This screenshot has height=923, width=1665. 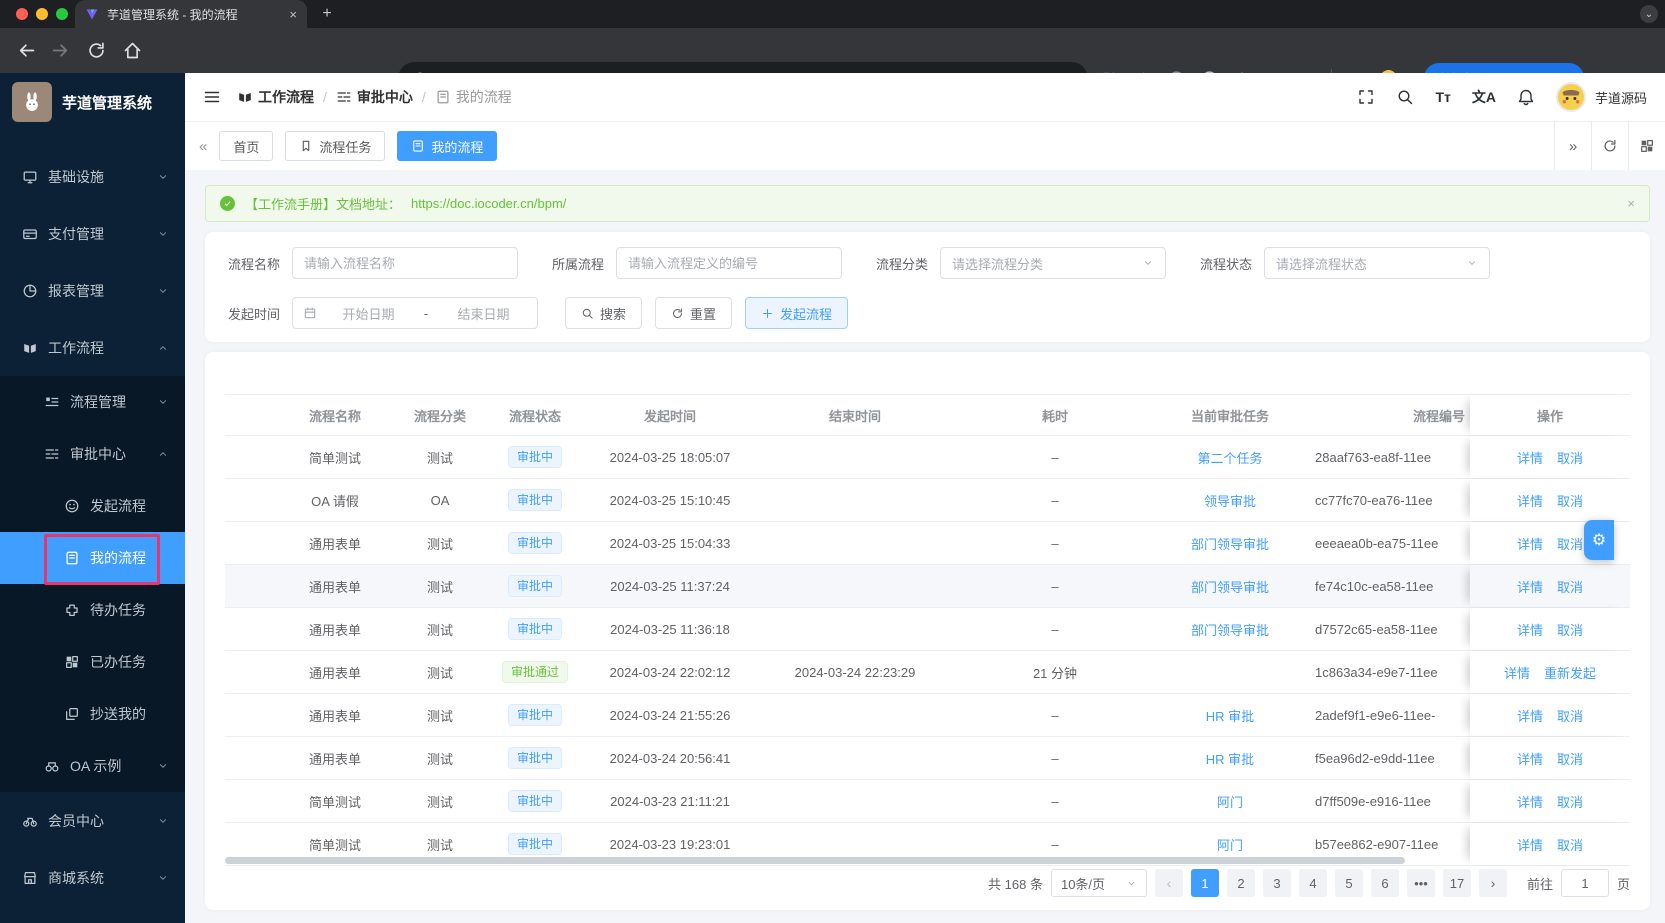 I want to click on home-button, so click(x=132, y=50).